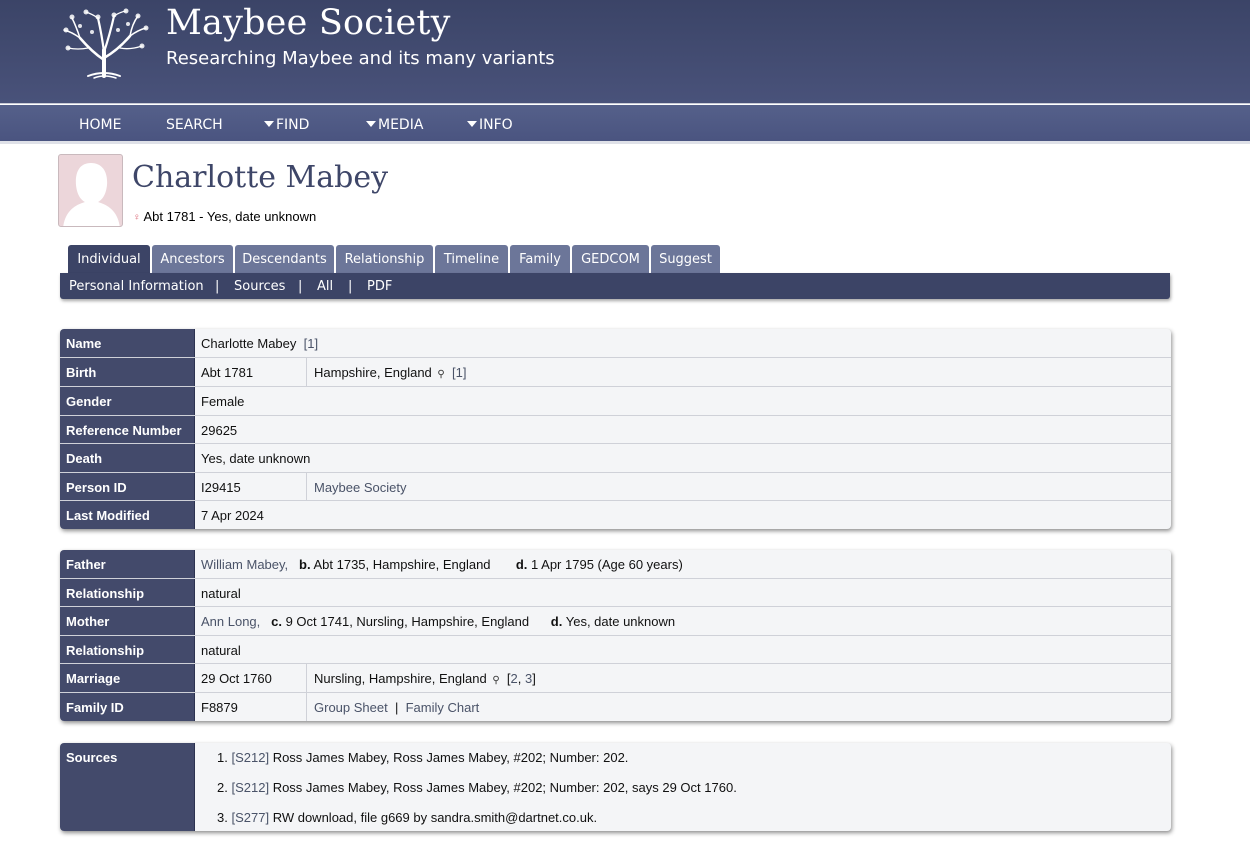  What do you see at coordinates (127, 621) in the screenshot?
I see `mother-label: Mother` at bounding box center [127, 621].